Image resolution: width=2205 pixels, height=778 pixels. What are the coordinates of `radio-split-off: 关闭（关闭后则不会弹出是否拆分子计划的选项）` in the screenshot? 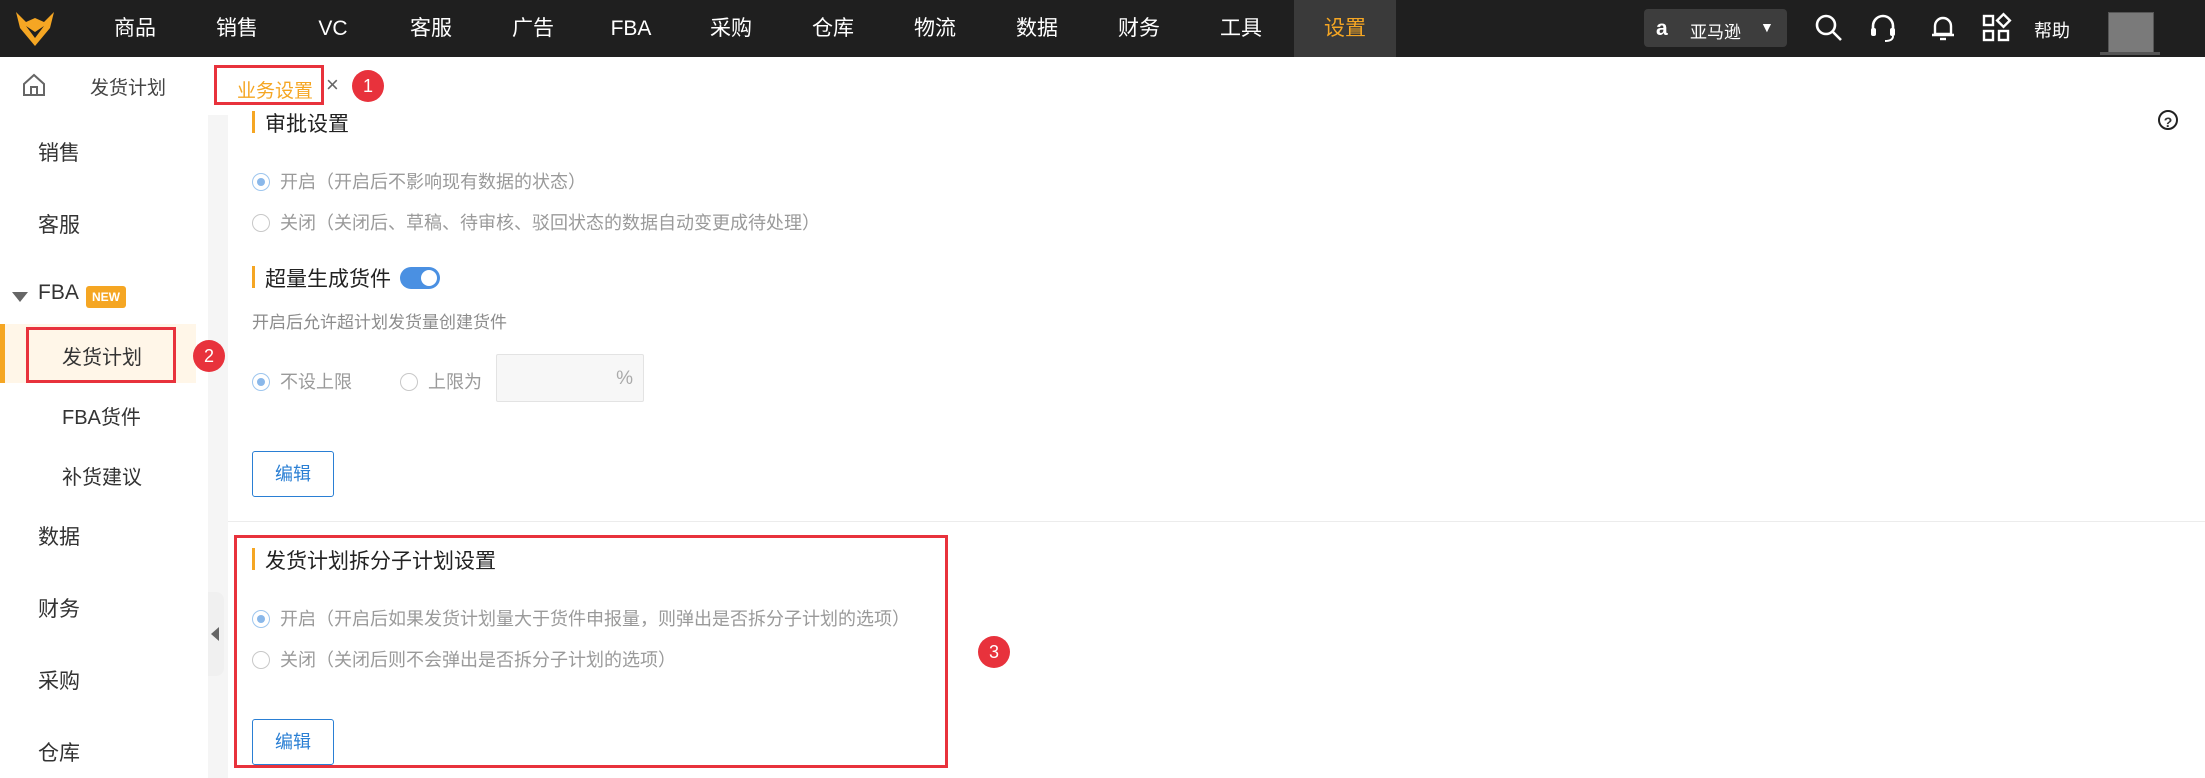 It's located at (464, 659).